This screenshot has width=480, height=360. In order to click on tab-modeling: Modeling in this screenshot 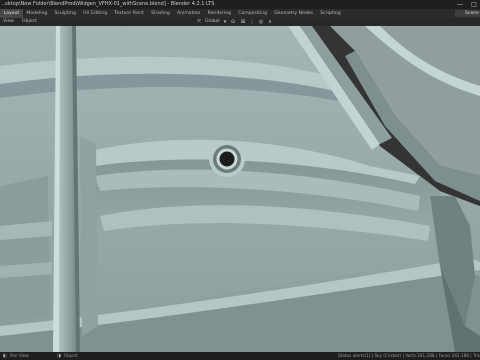, I will do `click(37, 13)`.